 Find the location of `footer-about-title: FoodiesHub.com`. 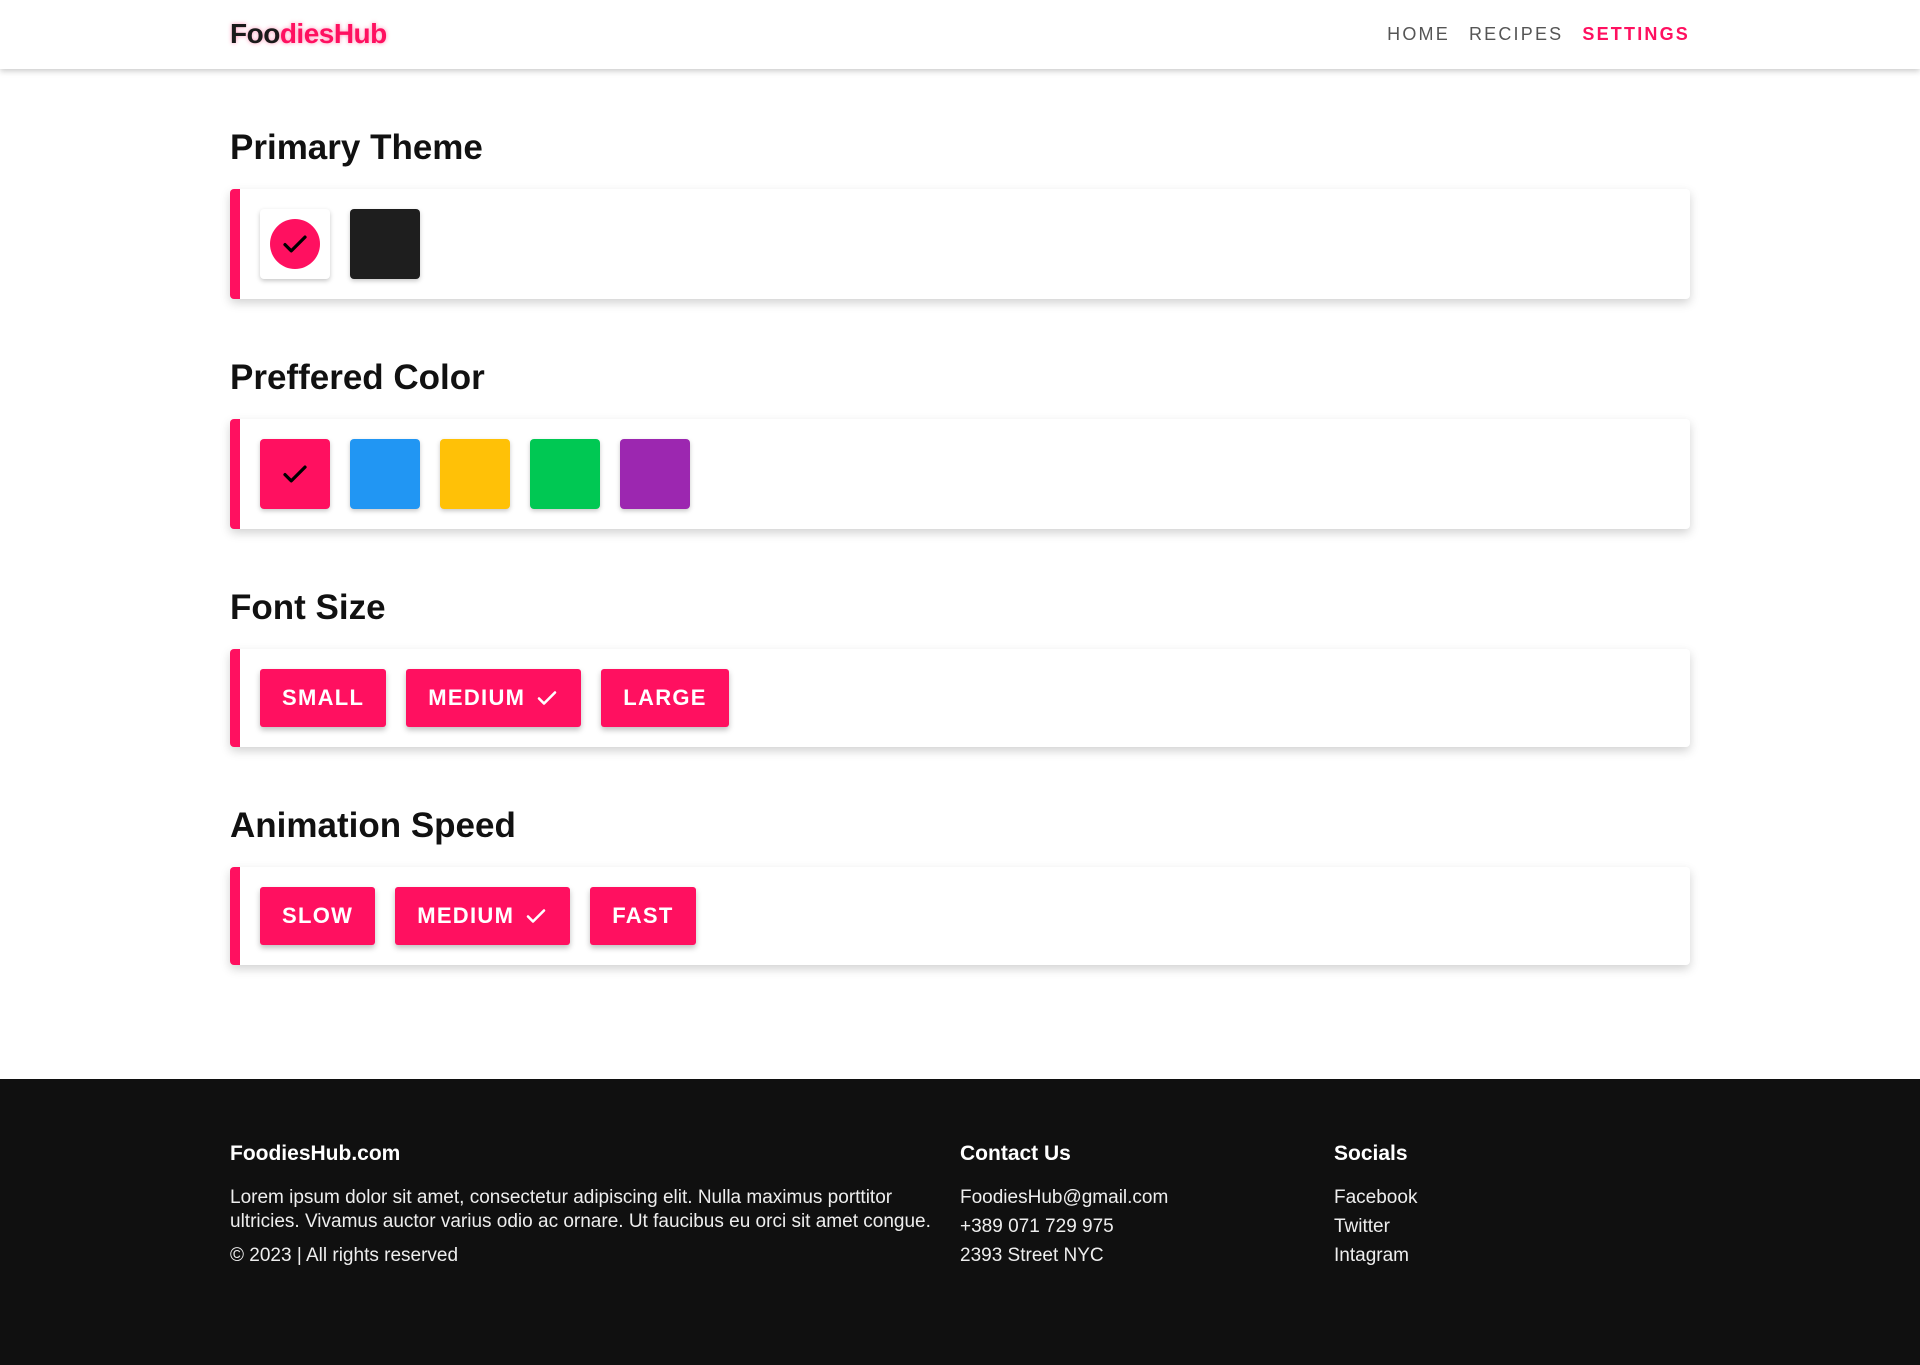

footer-about-title: FoodiesHub.com is located at coordinates (315, 1153).